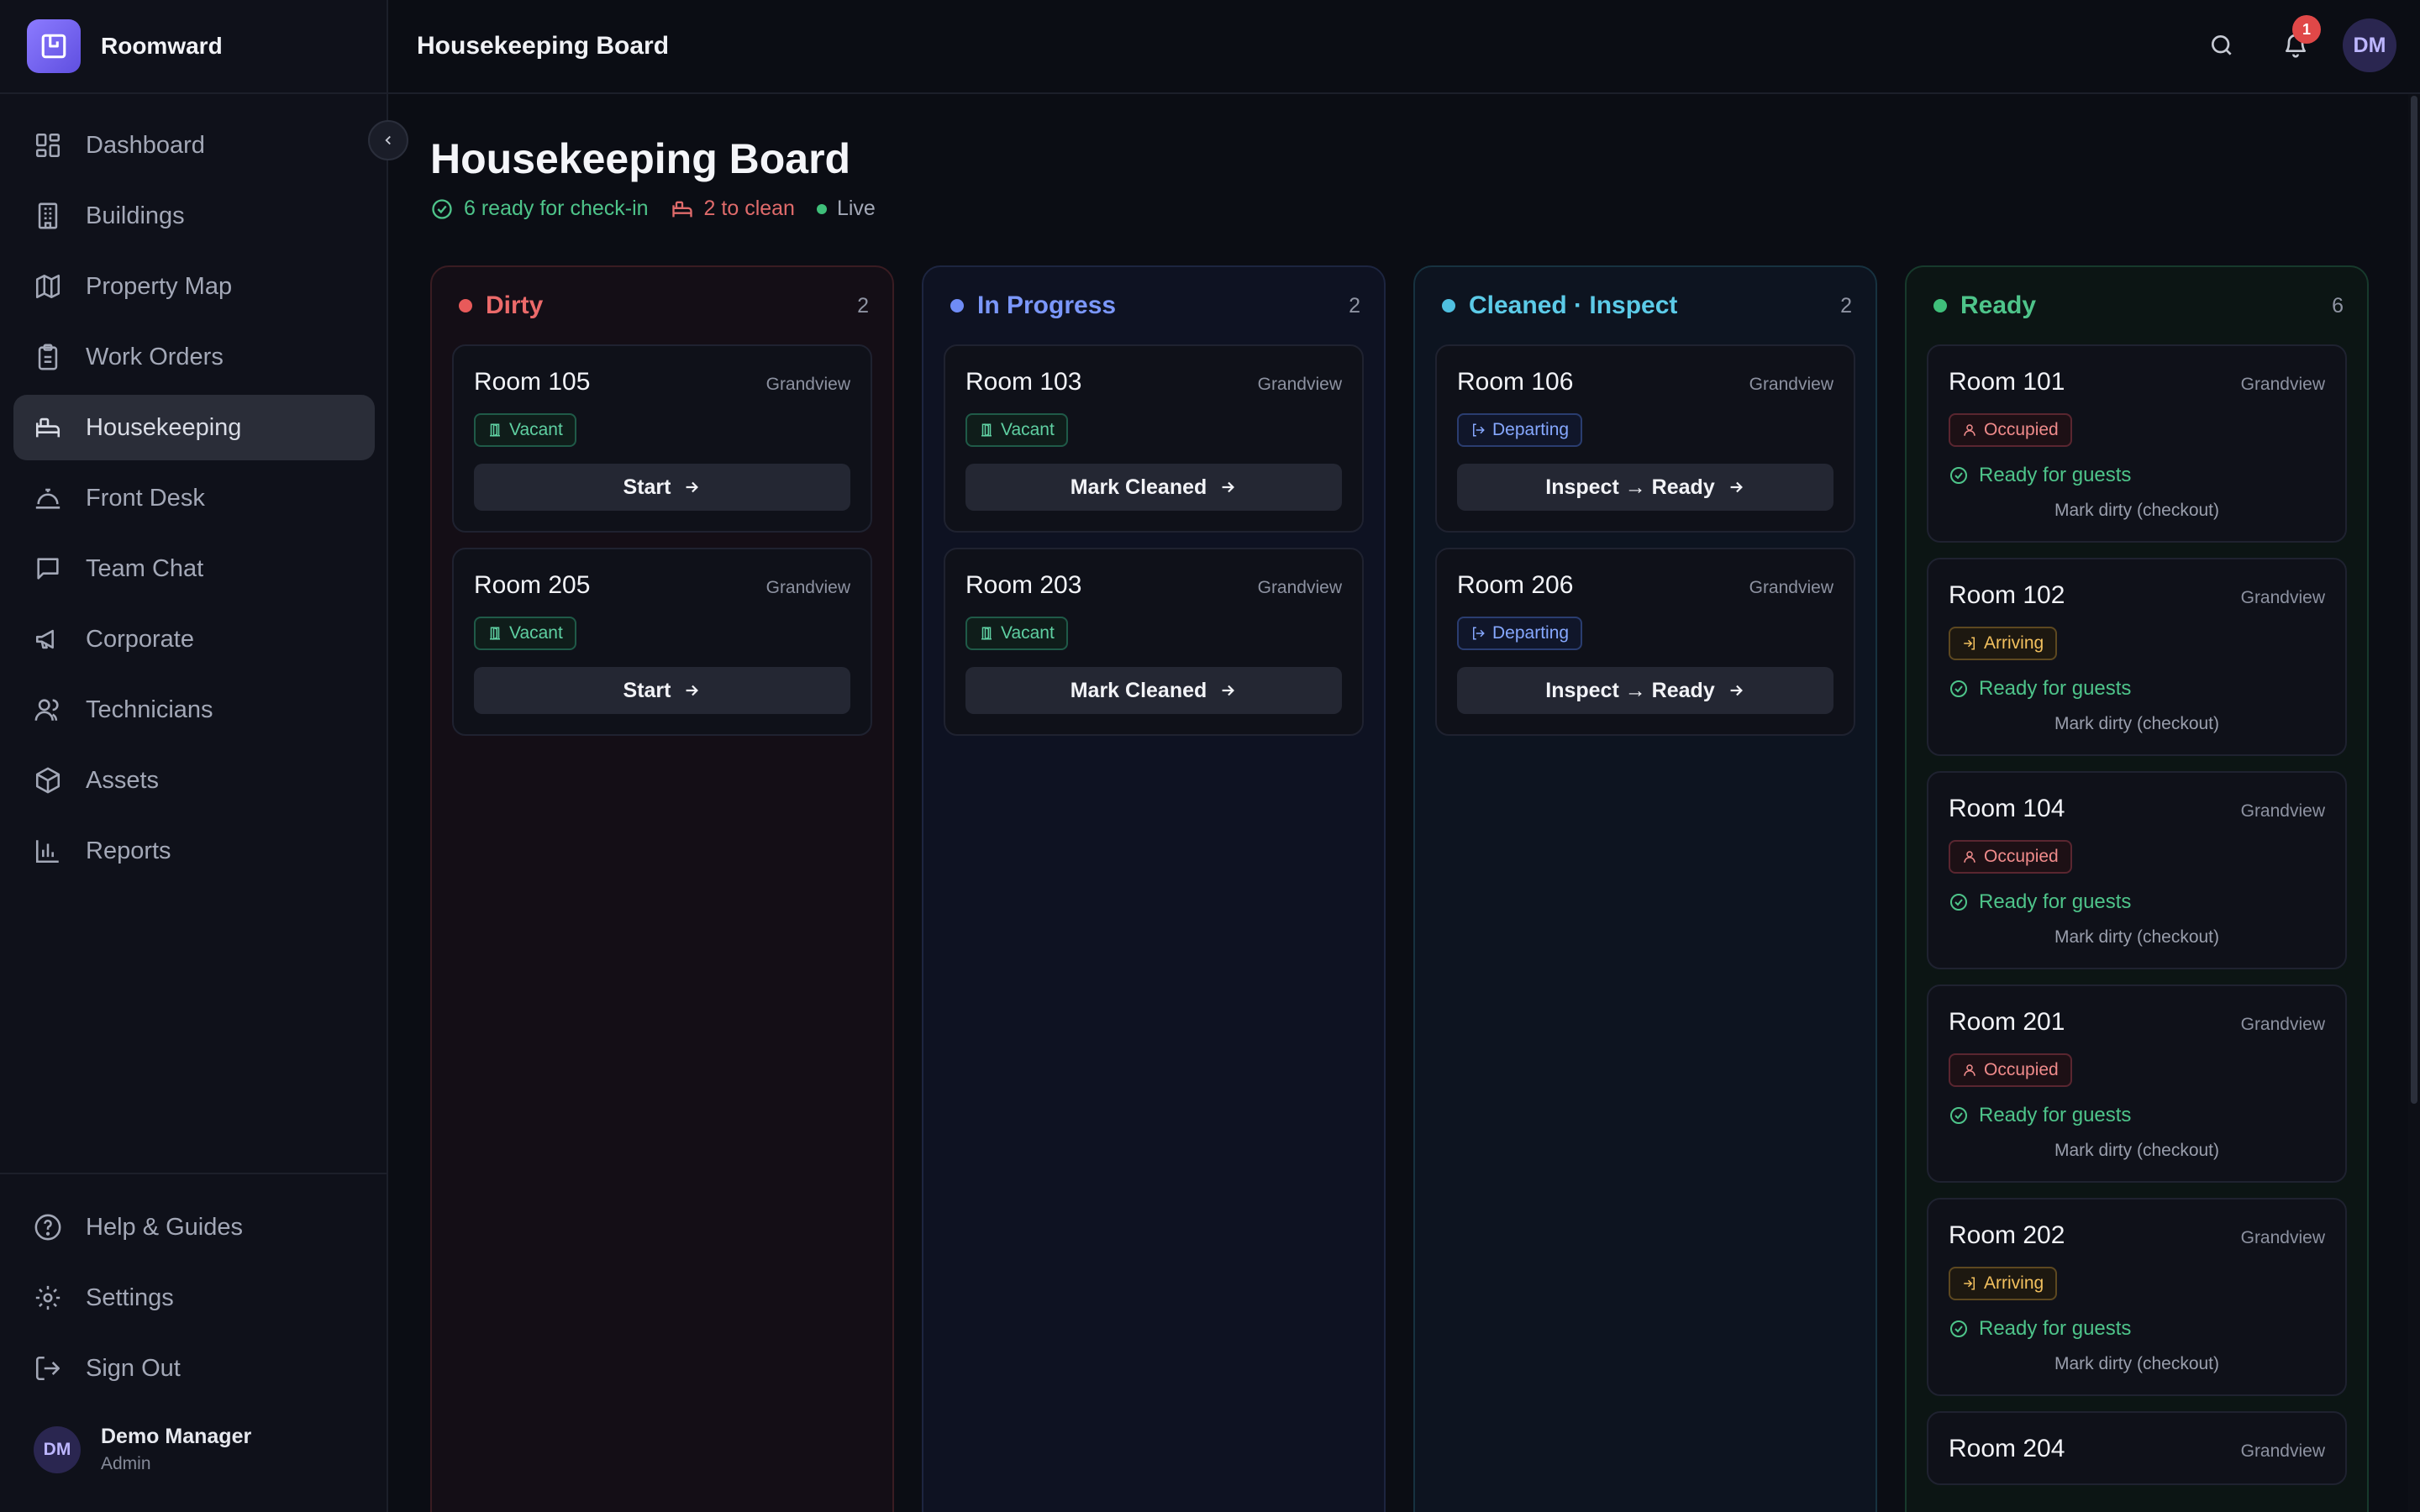 The image size is (2420, 1512). I want to click on main-scrollbar, so click(2414, 803).